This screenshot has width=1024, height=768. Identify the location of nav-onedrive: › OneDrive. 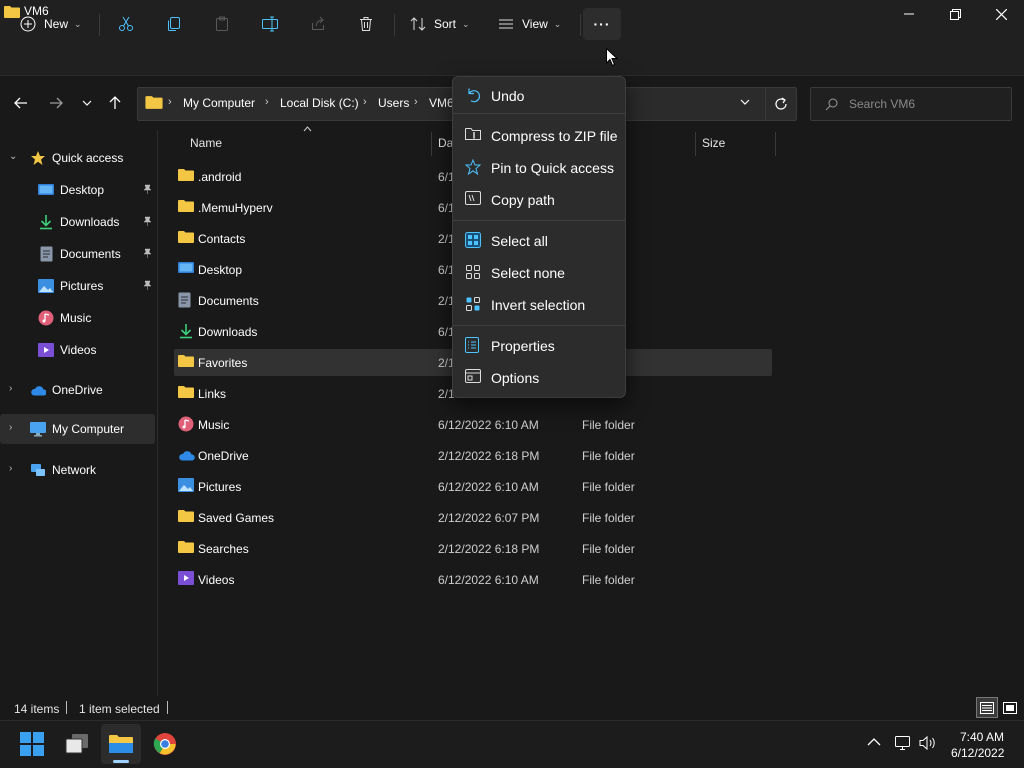
(78, 390).